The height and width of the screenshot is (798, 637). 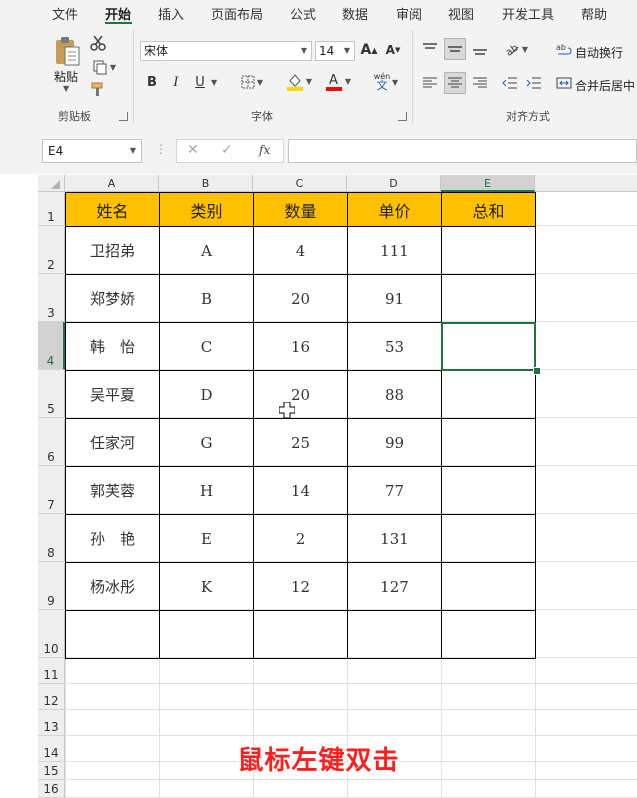 What do you see at coordinates (599, 52) in the screenshot?
I see `wrap-text-label: 自动换行` at bounding box center [599, 52].